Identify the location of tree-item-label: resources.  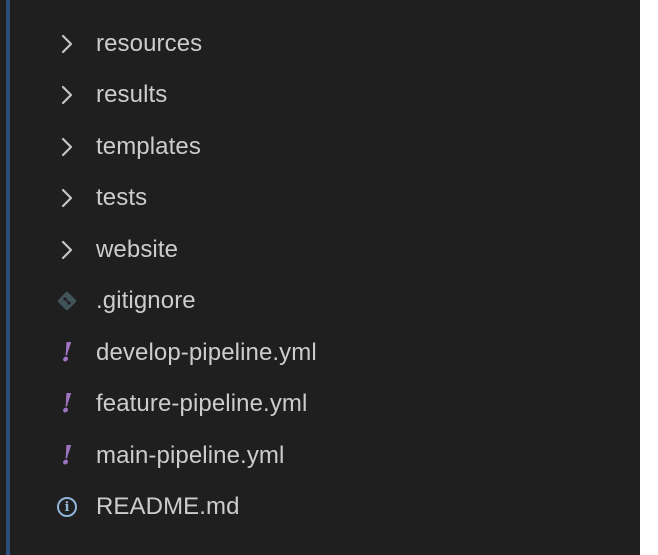
(149, 43).